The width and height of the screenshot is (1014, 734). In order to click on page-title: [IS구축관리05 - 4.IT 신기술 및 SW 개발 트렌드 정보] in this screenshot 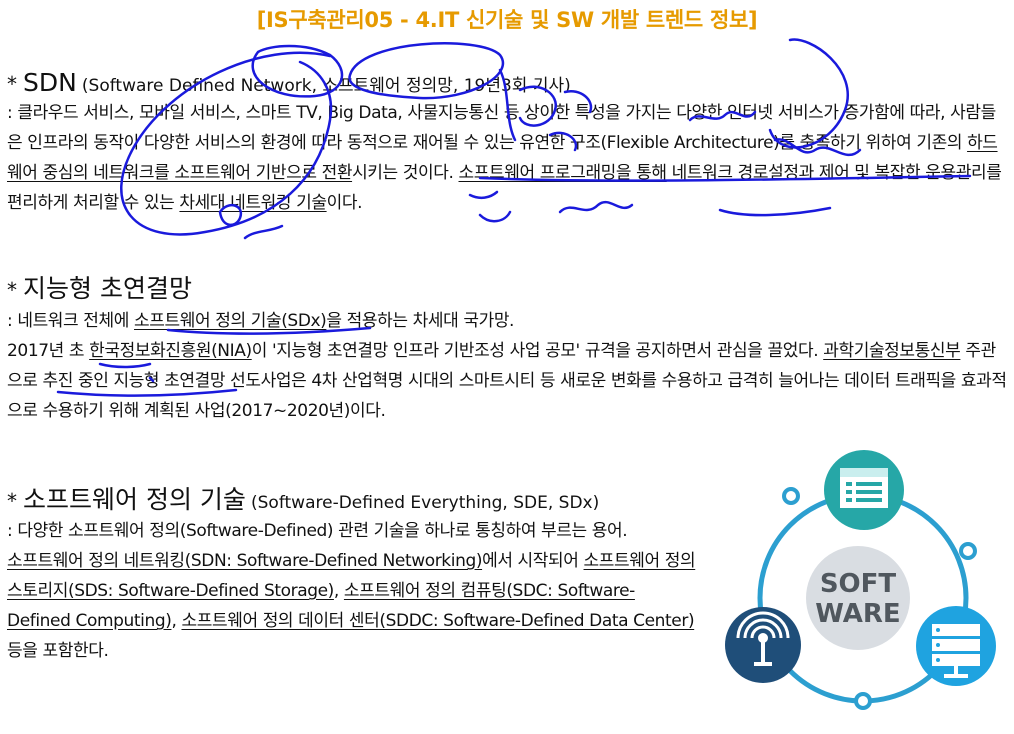, I will do `click(507, 20)`.